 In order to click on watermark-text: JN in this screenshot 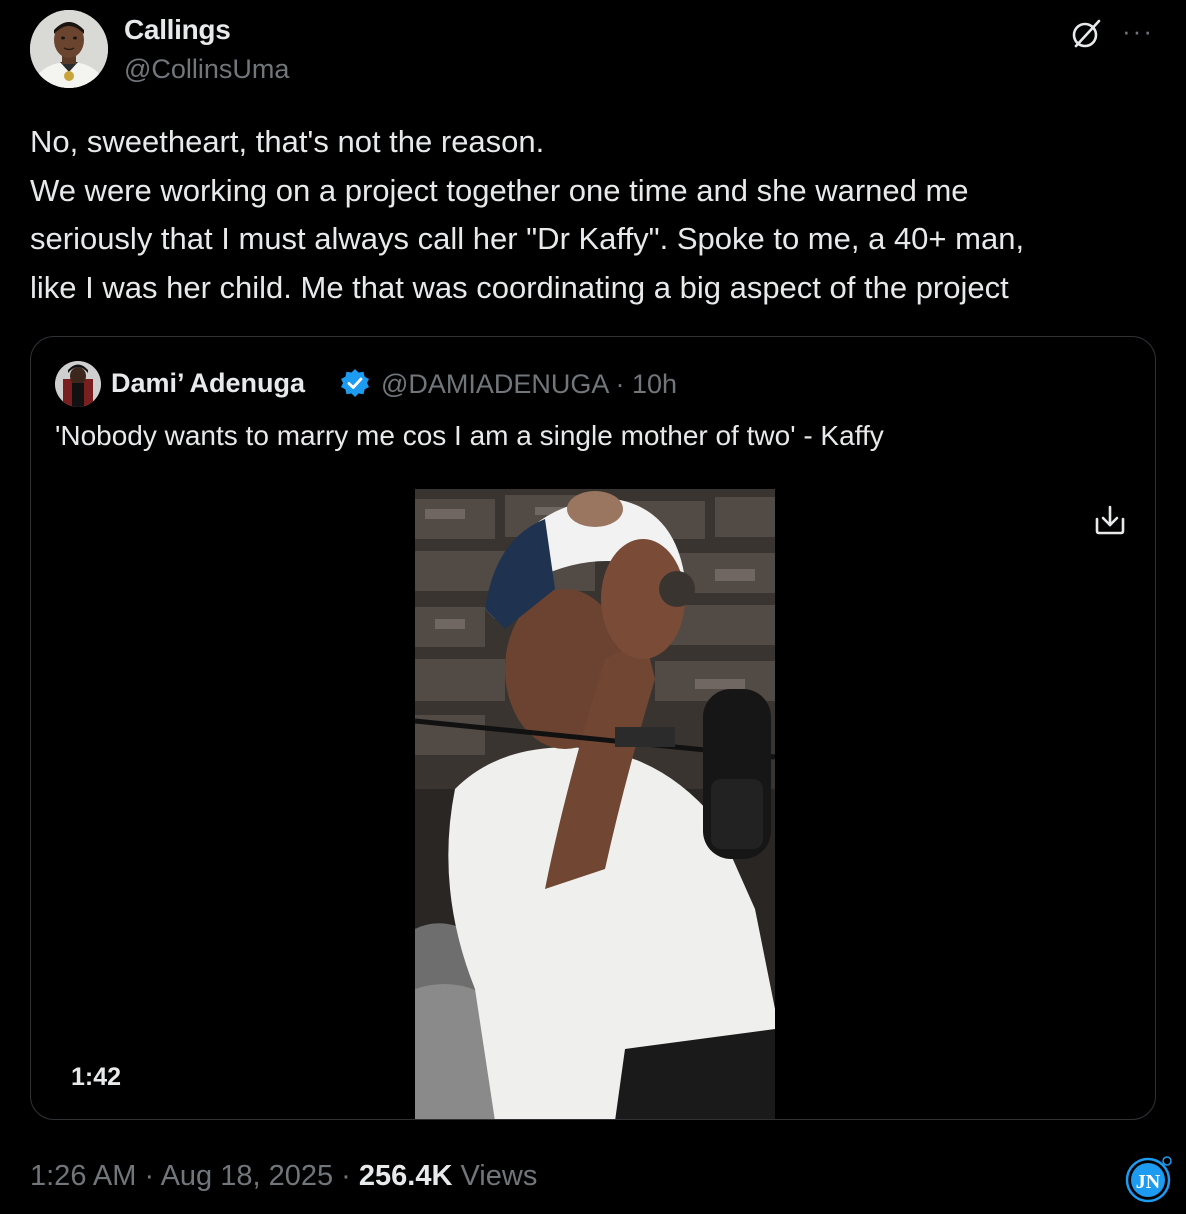, I will do `click(1148, 1182)`.